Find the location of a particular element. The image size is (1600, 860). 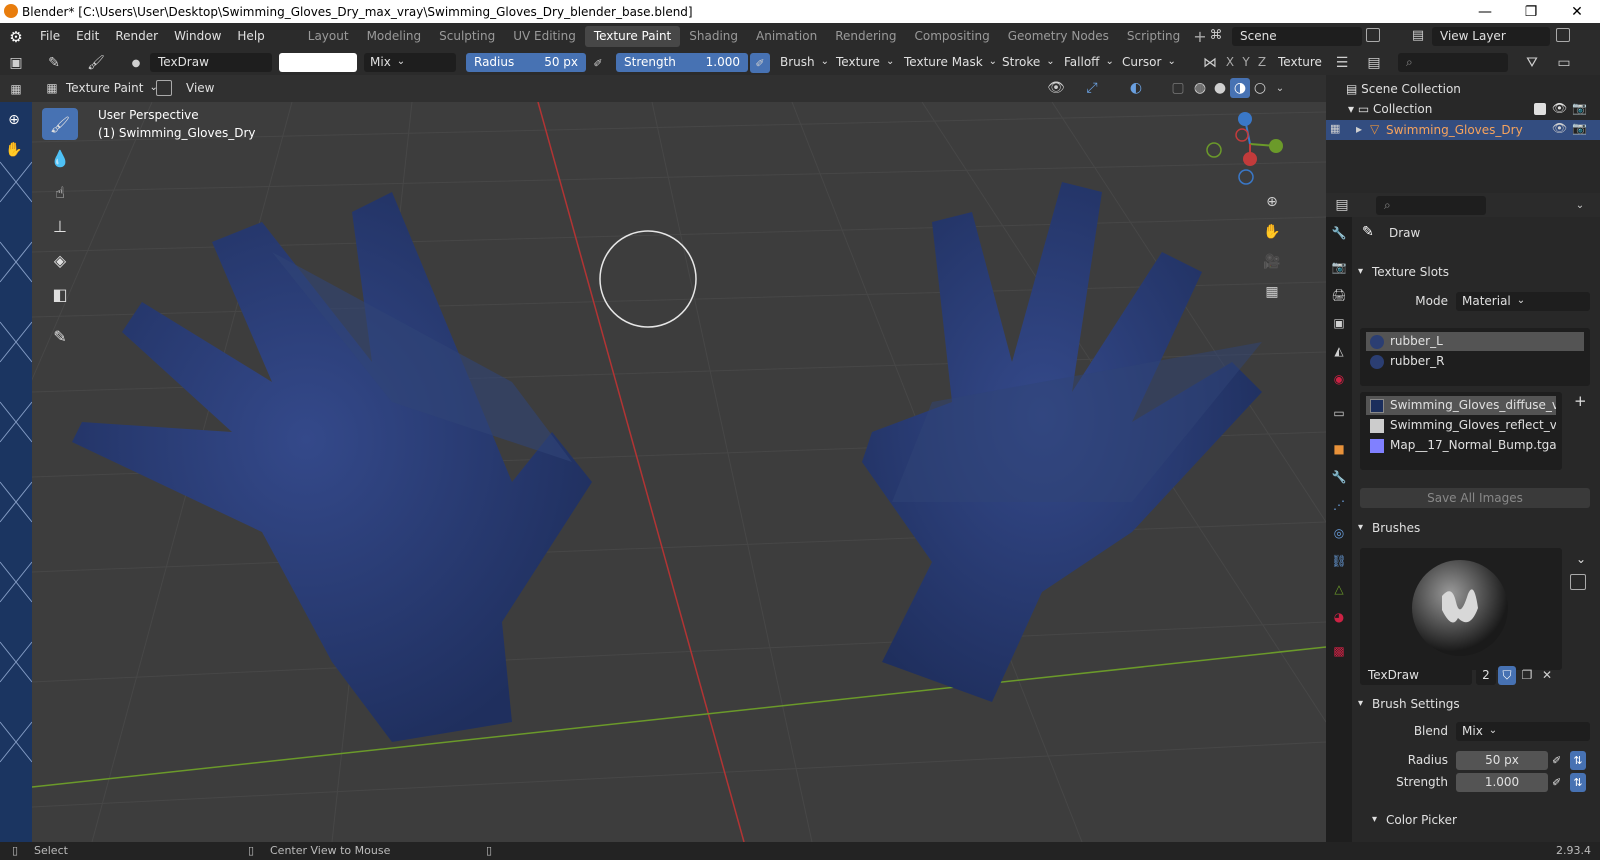

mask-tool-icon: ◧ is located at coordinates (60, 294).